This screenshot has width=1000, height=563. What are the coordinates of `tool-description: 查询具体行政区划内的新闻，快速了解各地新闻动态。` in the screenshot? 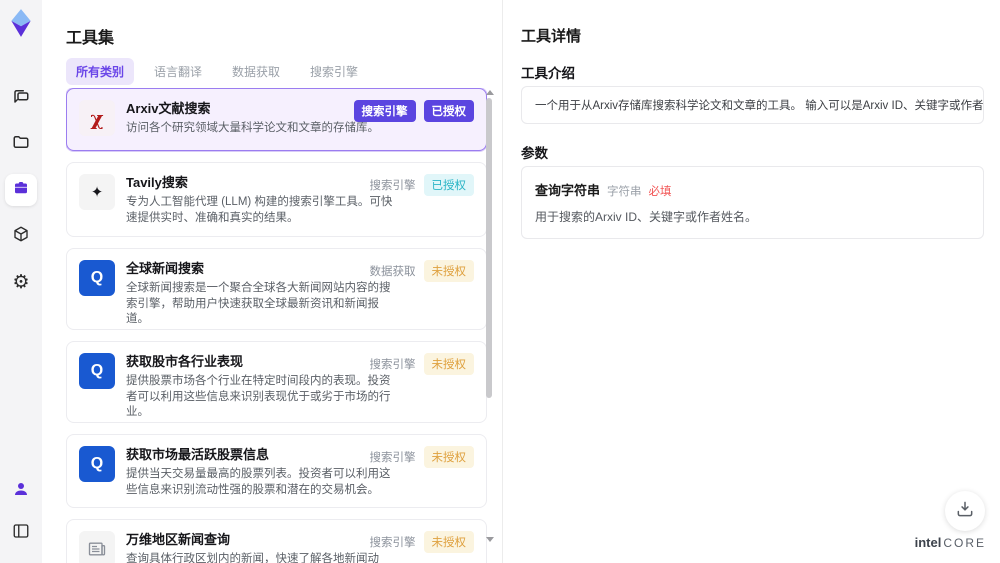 It's located at (252, 558).